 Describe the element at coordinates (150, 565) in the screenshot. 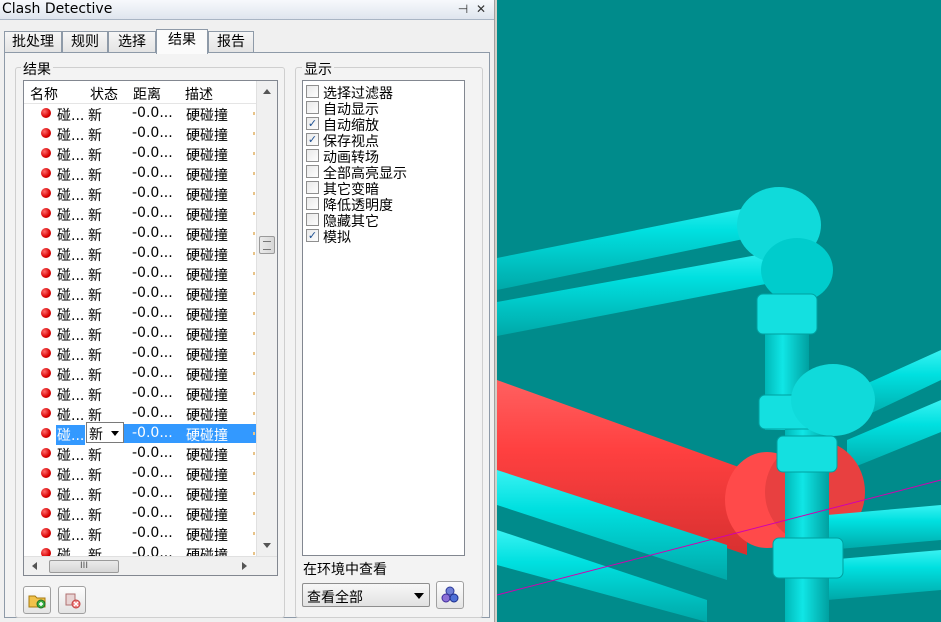

I see `horizontal-scrollbar: III` at that location.